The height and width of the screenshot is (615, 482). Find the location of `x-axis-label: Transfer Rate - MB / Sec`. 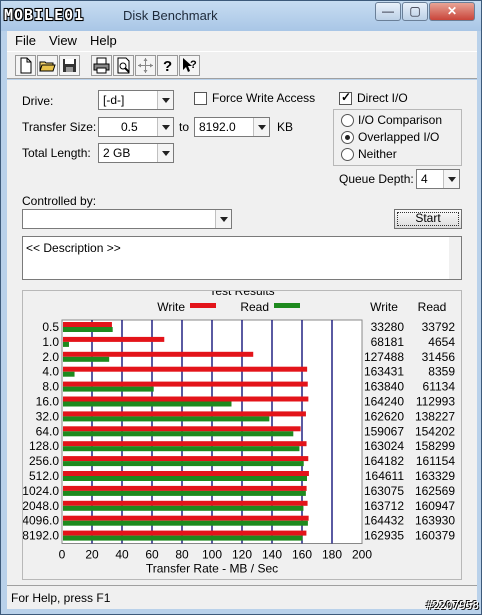

x-axis-label: Transfer Rate - MB / Sec is located at coordinates (212, 569).